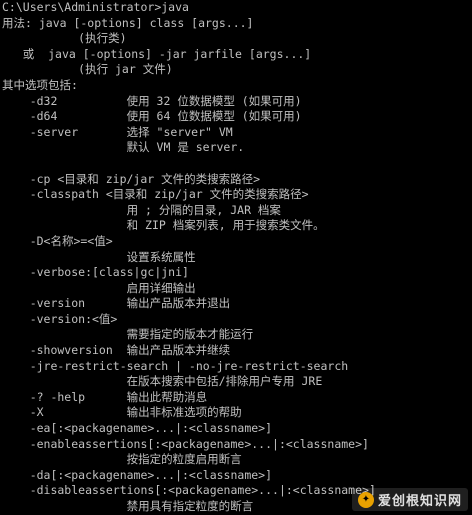  Describe the element at coordinates (419, 501) in the screenshot. I see `watermark-text: 爱创根知识网` at that location.